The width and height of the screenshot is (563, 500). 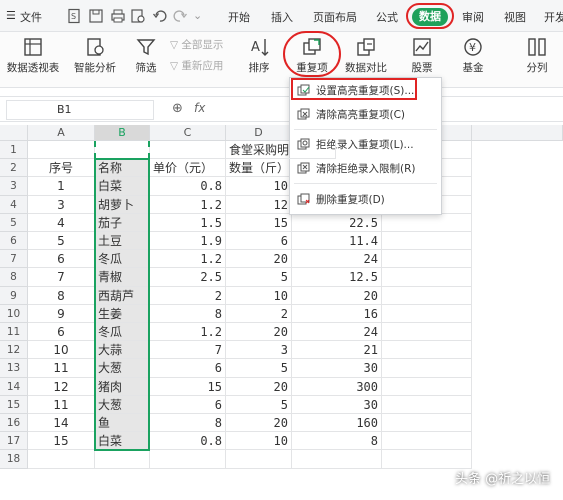 I want to click on table-cell: 猪肉, so click(x=122, y=386).